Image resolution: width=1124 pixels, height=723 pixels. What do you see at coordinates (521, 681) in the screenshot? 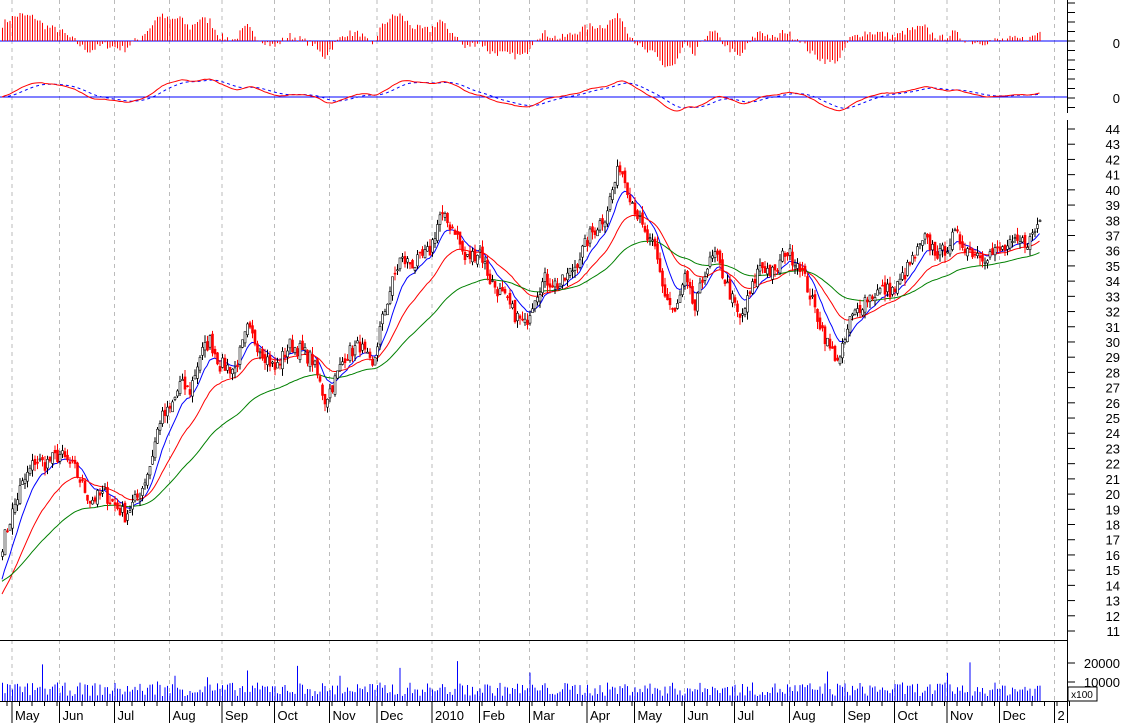
I see `volume-panel` at bounding box center [521, 681].